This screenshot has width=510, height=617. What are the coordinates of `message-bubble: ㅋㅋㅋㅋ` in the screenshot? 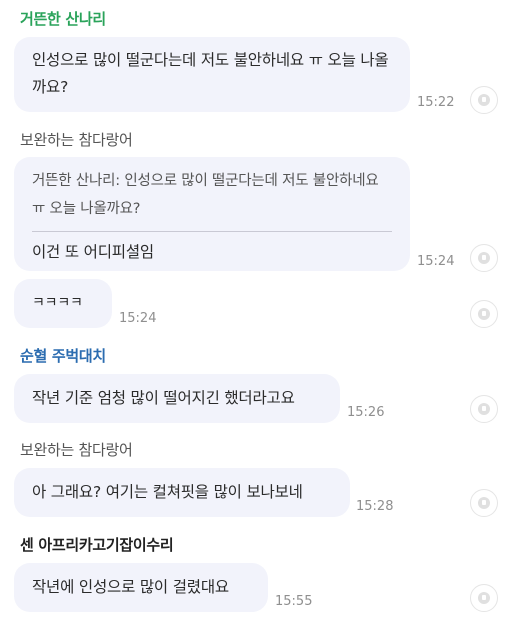 It's located at (63, 303).